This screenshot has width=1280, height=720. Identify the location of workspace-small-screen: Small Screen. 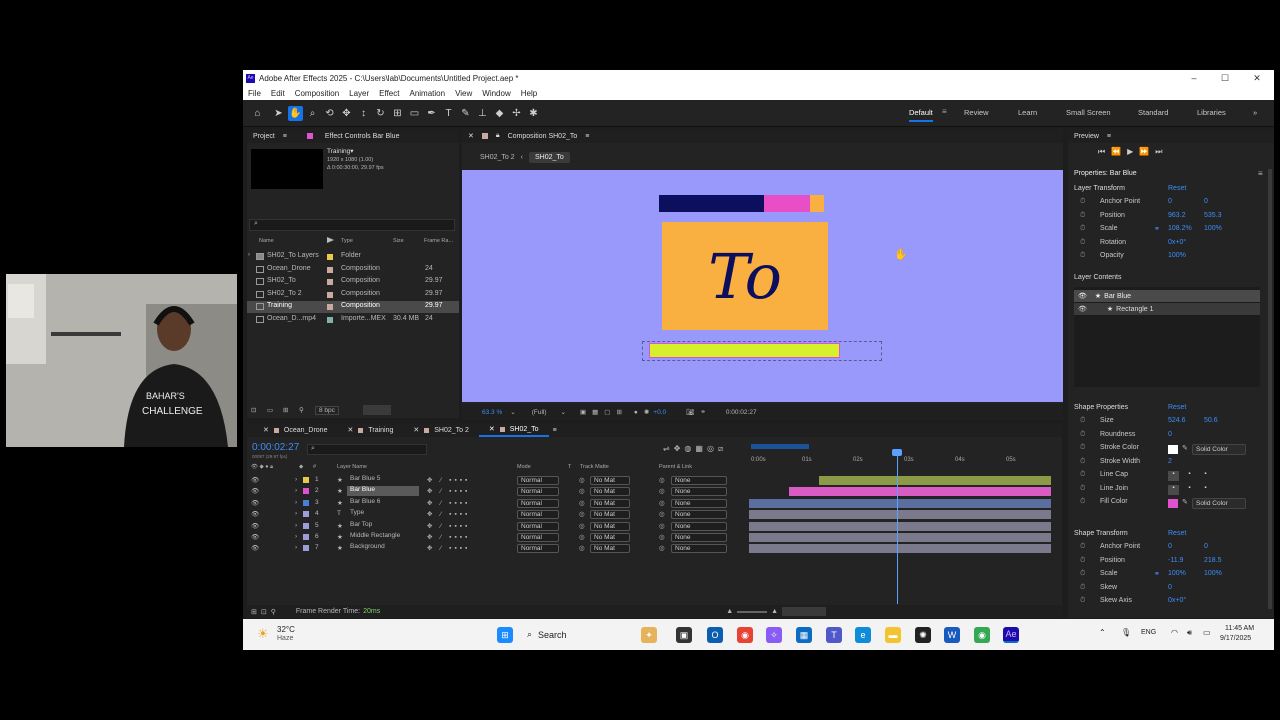
(1088, 112).